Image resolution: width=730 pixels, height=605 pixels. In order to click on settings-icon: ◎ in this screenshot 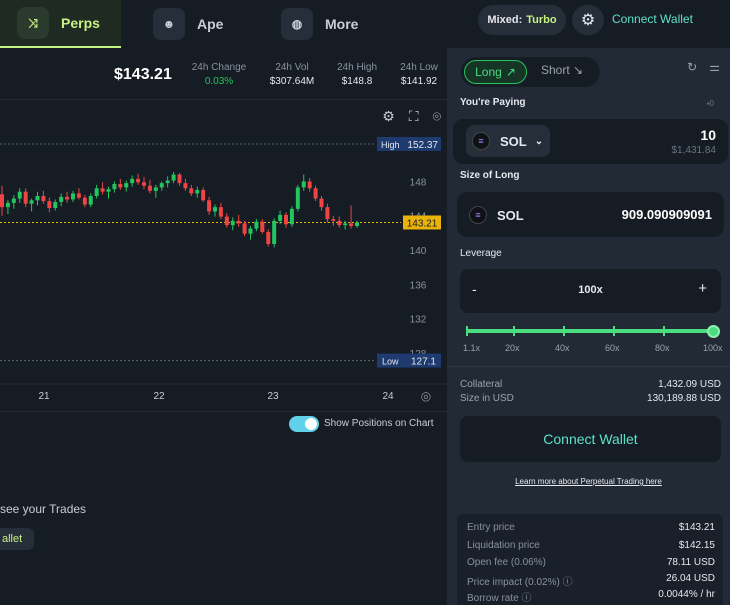, I will do `click(426, 396)`.